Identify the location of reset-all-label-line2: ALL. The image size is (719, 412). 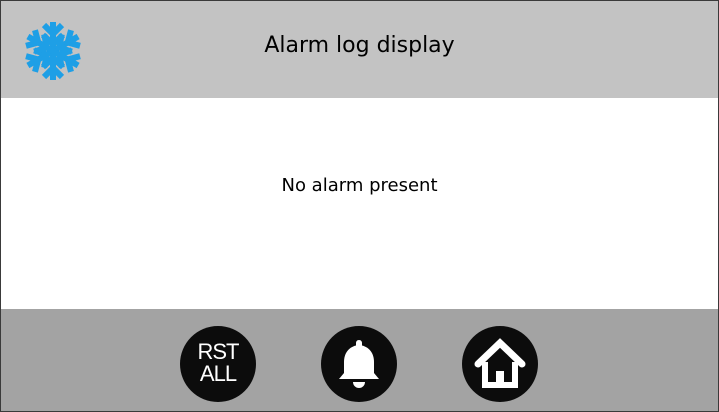
(218, 373).